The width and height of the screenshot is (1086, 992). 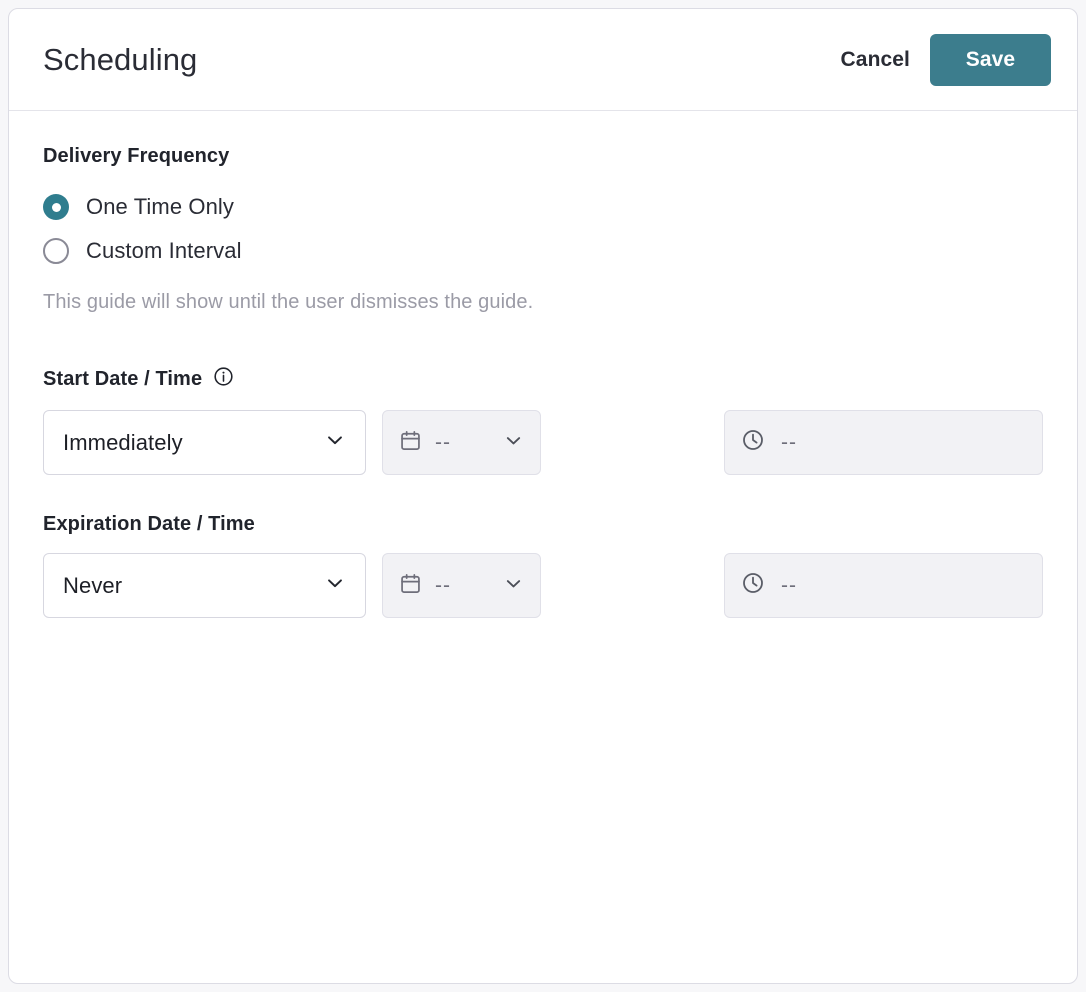 What do you see at coordinates (543, 524) in the screenshot?
I see `expiration-date-time-label: Expiration Date / Time` at bounding box center [543, 524].